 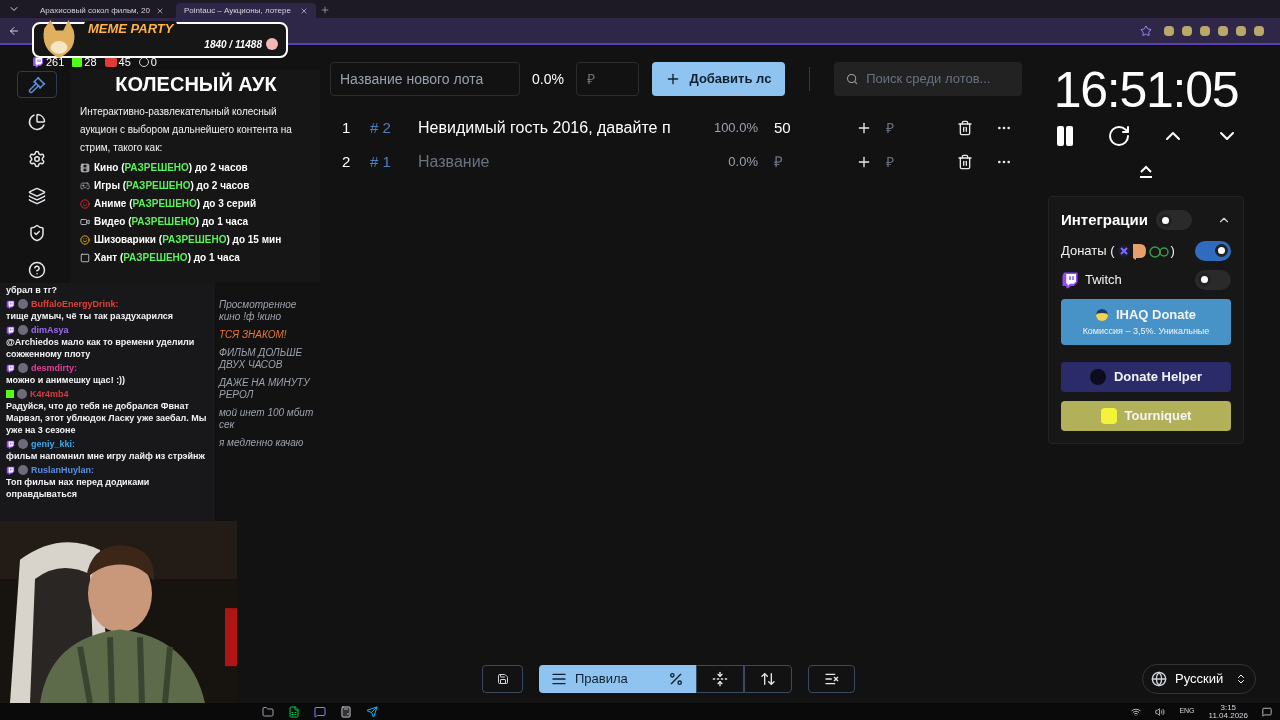 What do you see at coordinates (37, 85) in the screenshot?
I see `nav-button` at bounding box center [37, 85].